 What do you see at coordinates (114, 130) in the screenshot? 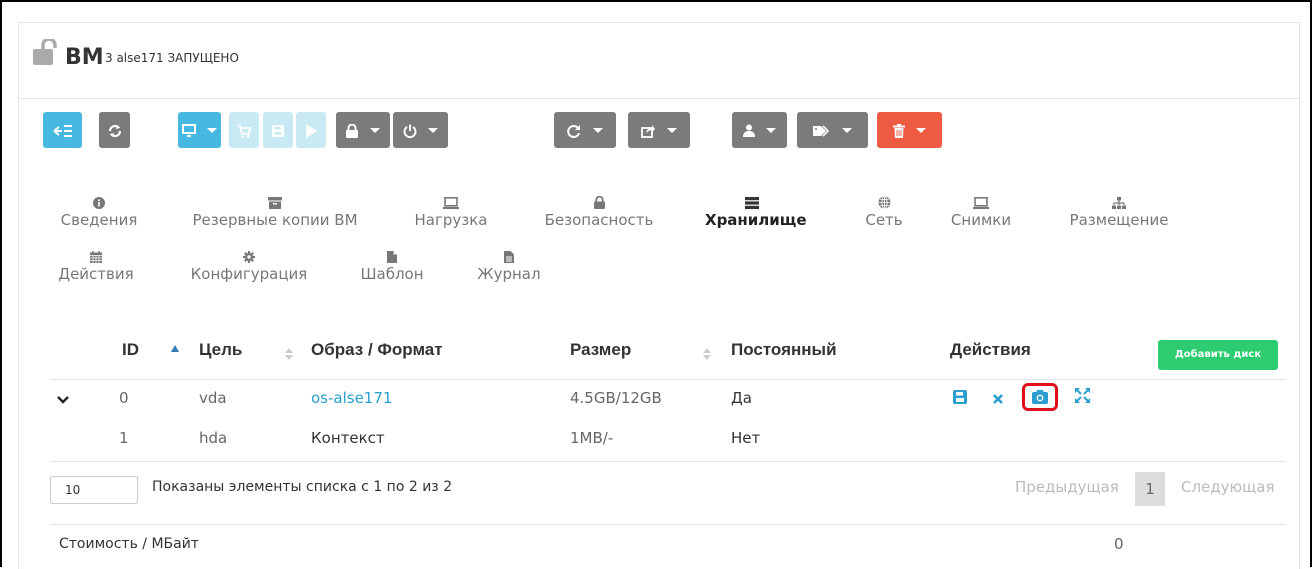
I see `refresh-button` at bounding box center [114, 130].